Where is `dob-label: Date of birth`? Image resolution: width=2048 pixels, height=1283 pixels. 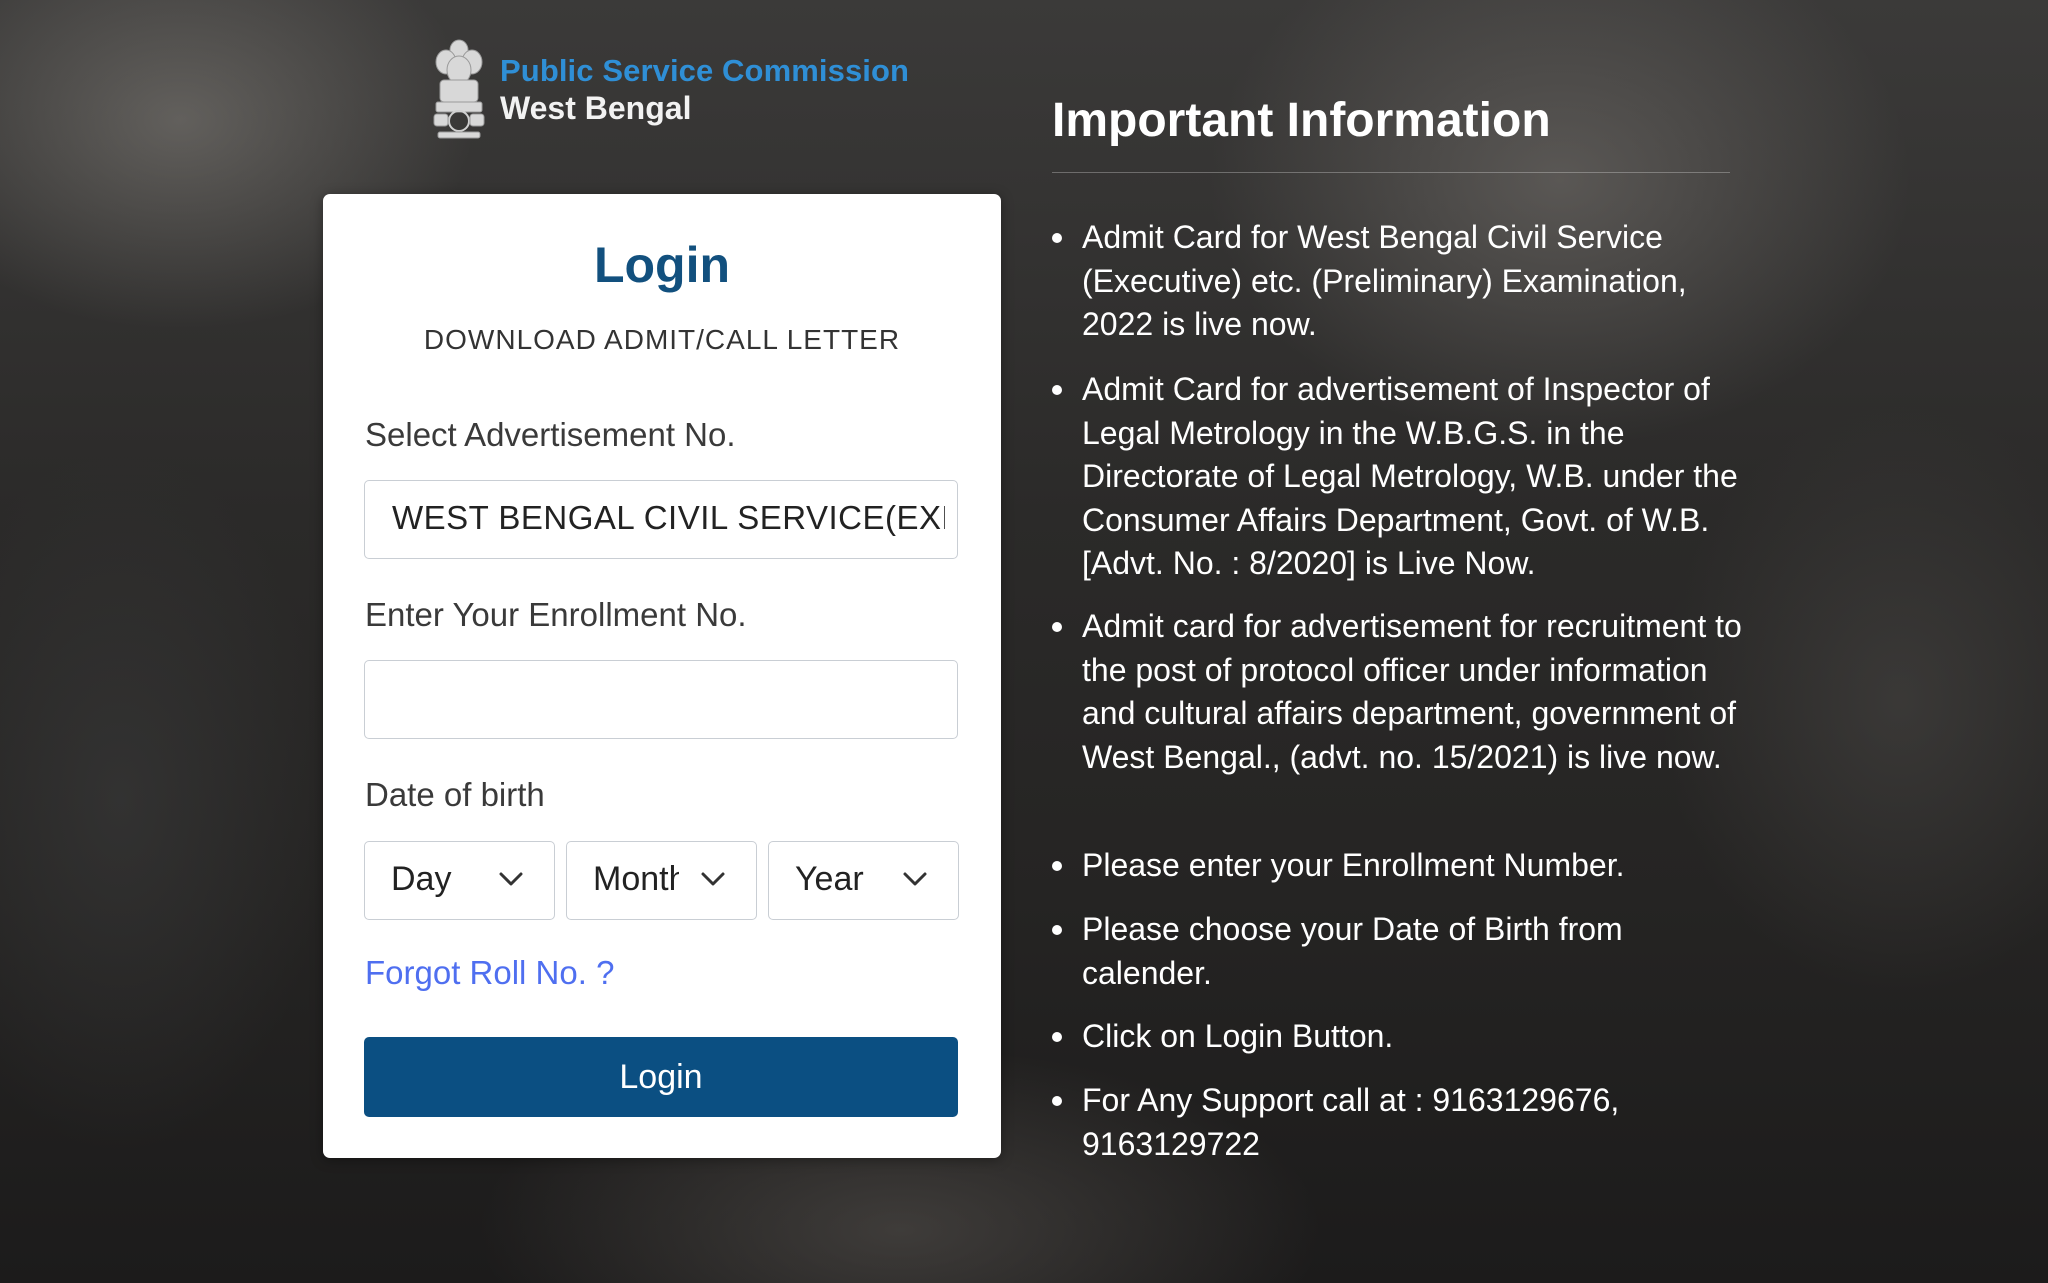
dob-label: Date of birth is located at coordinates (455, 794).